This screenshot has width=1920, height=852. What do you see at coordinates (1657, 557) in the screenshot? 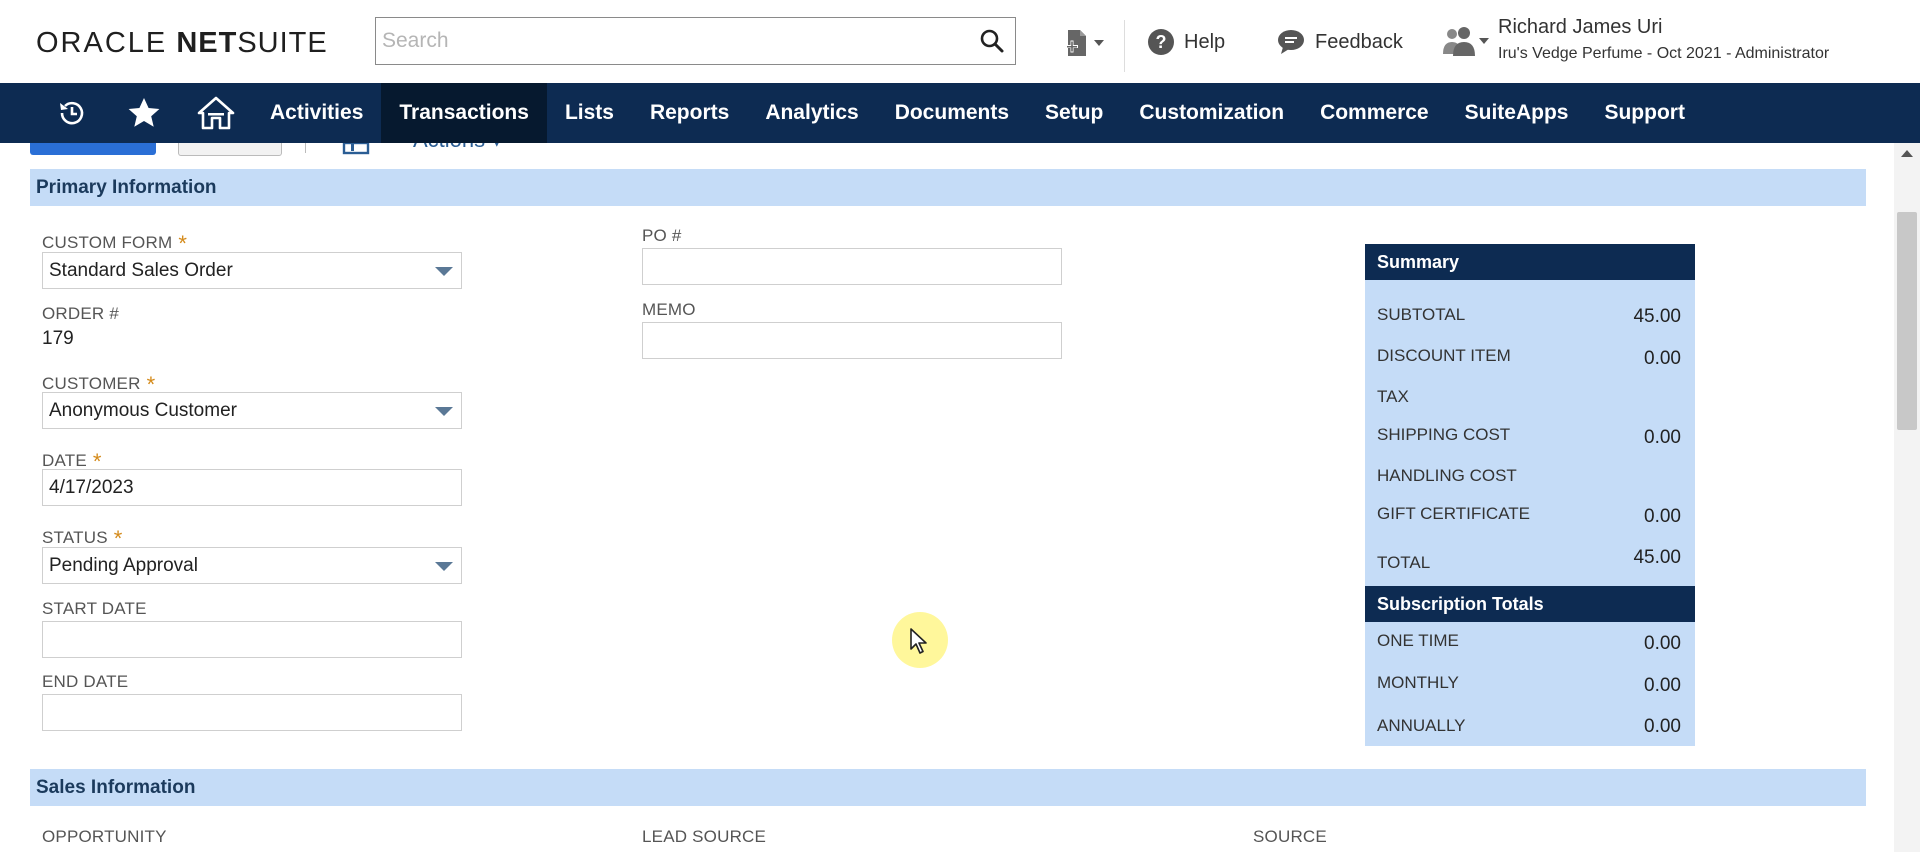
I see `total-value: 45.00` at bounding box center [1657, 557].